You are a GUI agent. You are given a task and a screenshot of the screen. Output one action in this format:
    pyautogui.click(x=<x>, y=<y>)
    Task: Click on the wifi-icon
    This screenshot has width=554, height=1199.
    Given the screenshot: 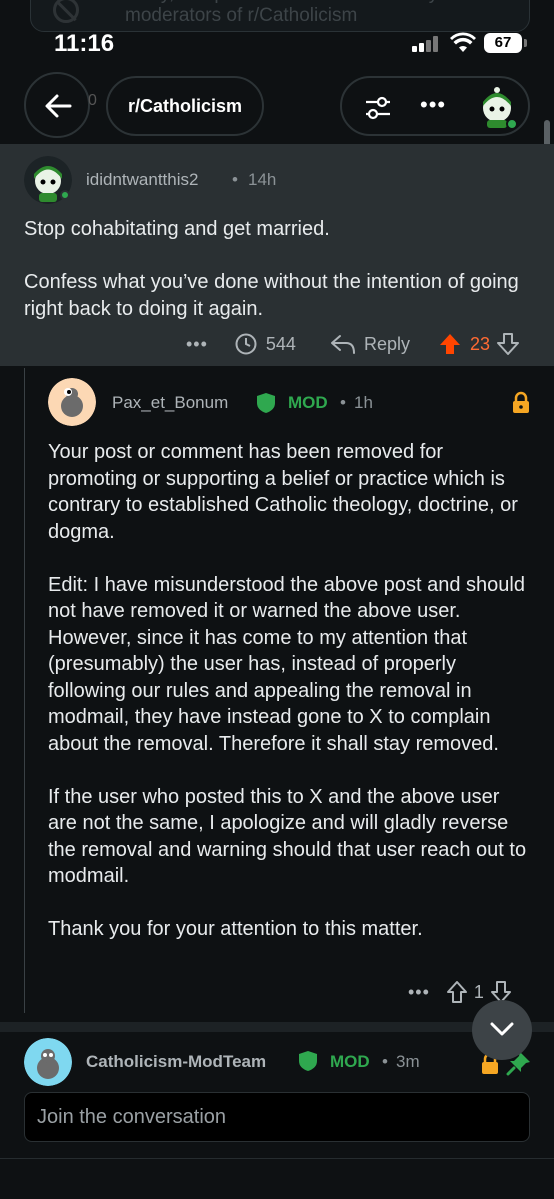 What is the action you would take?
    pyautogui.click(x=463, y=42)
    